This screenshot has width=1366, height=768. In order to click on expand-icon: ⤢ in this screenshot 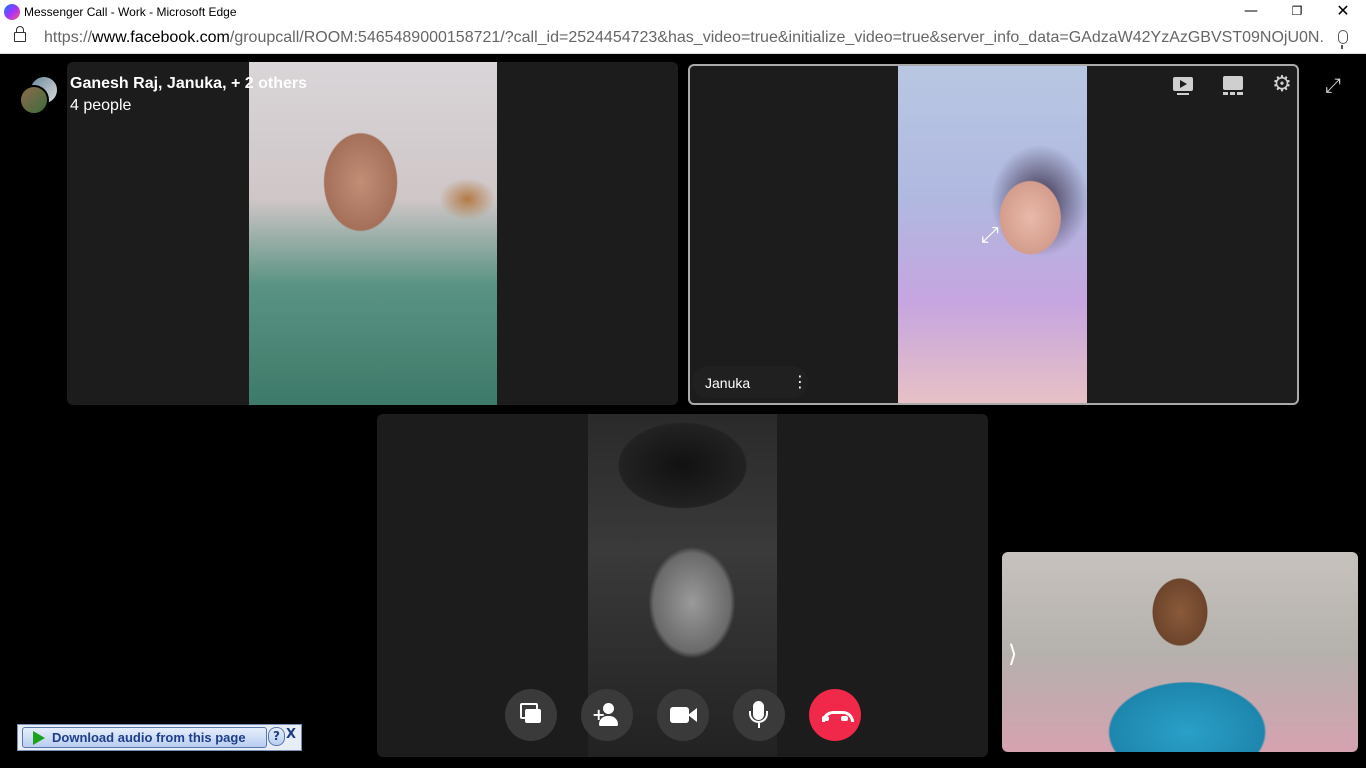, I will do `click(990, 235)`.